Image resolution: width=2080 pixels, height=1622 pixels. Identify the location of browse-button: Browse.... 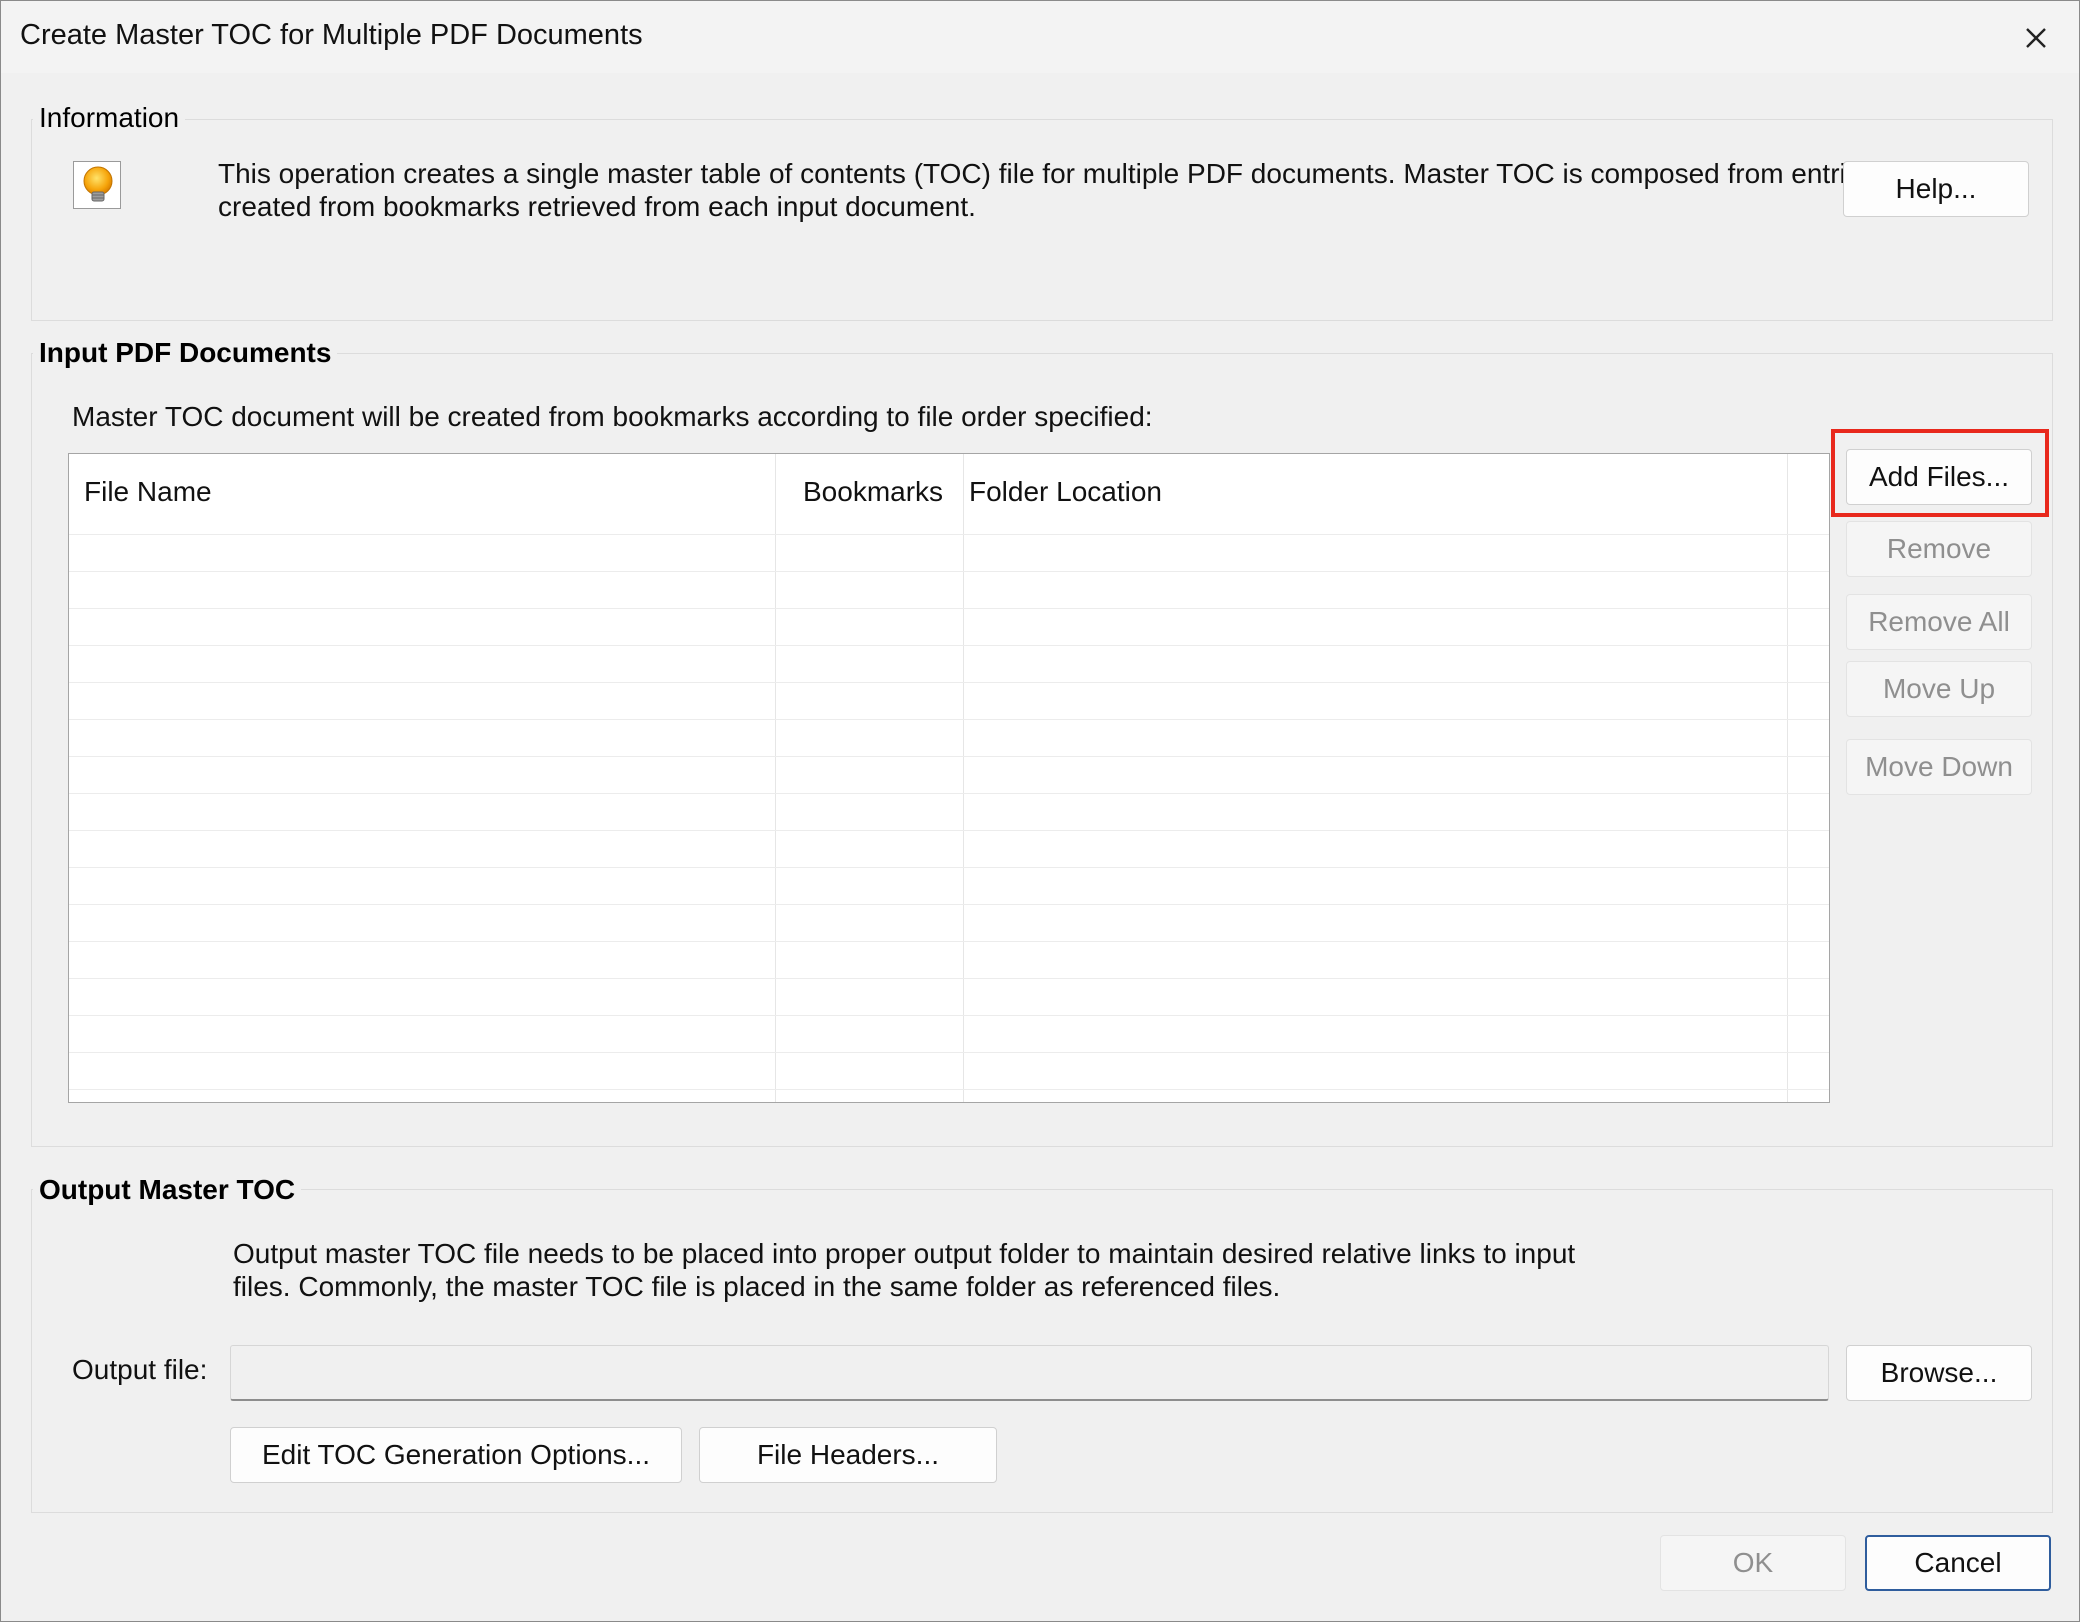
(1939, 1373).